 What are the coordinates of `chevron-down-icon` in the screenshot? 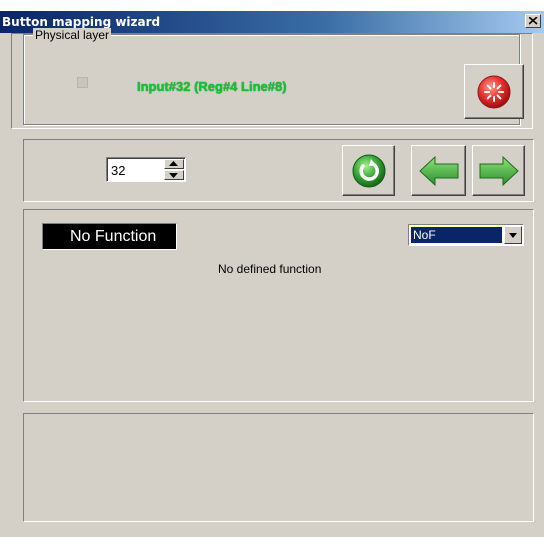 It's located at (513, 235).